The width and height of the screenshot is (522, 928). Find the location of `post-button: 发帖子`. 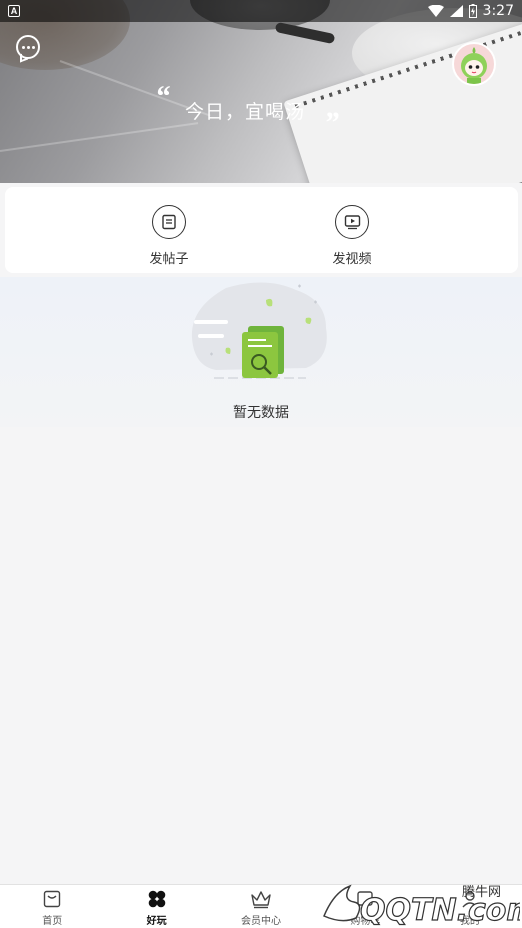

post-button: 发帖子 is located at coordinates (169, 236).